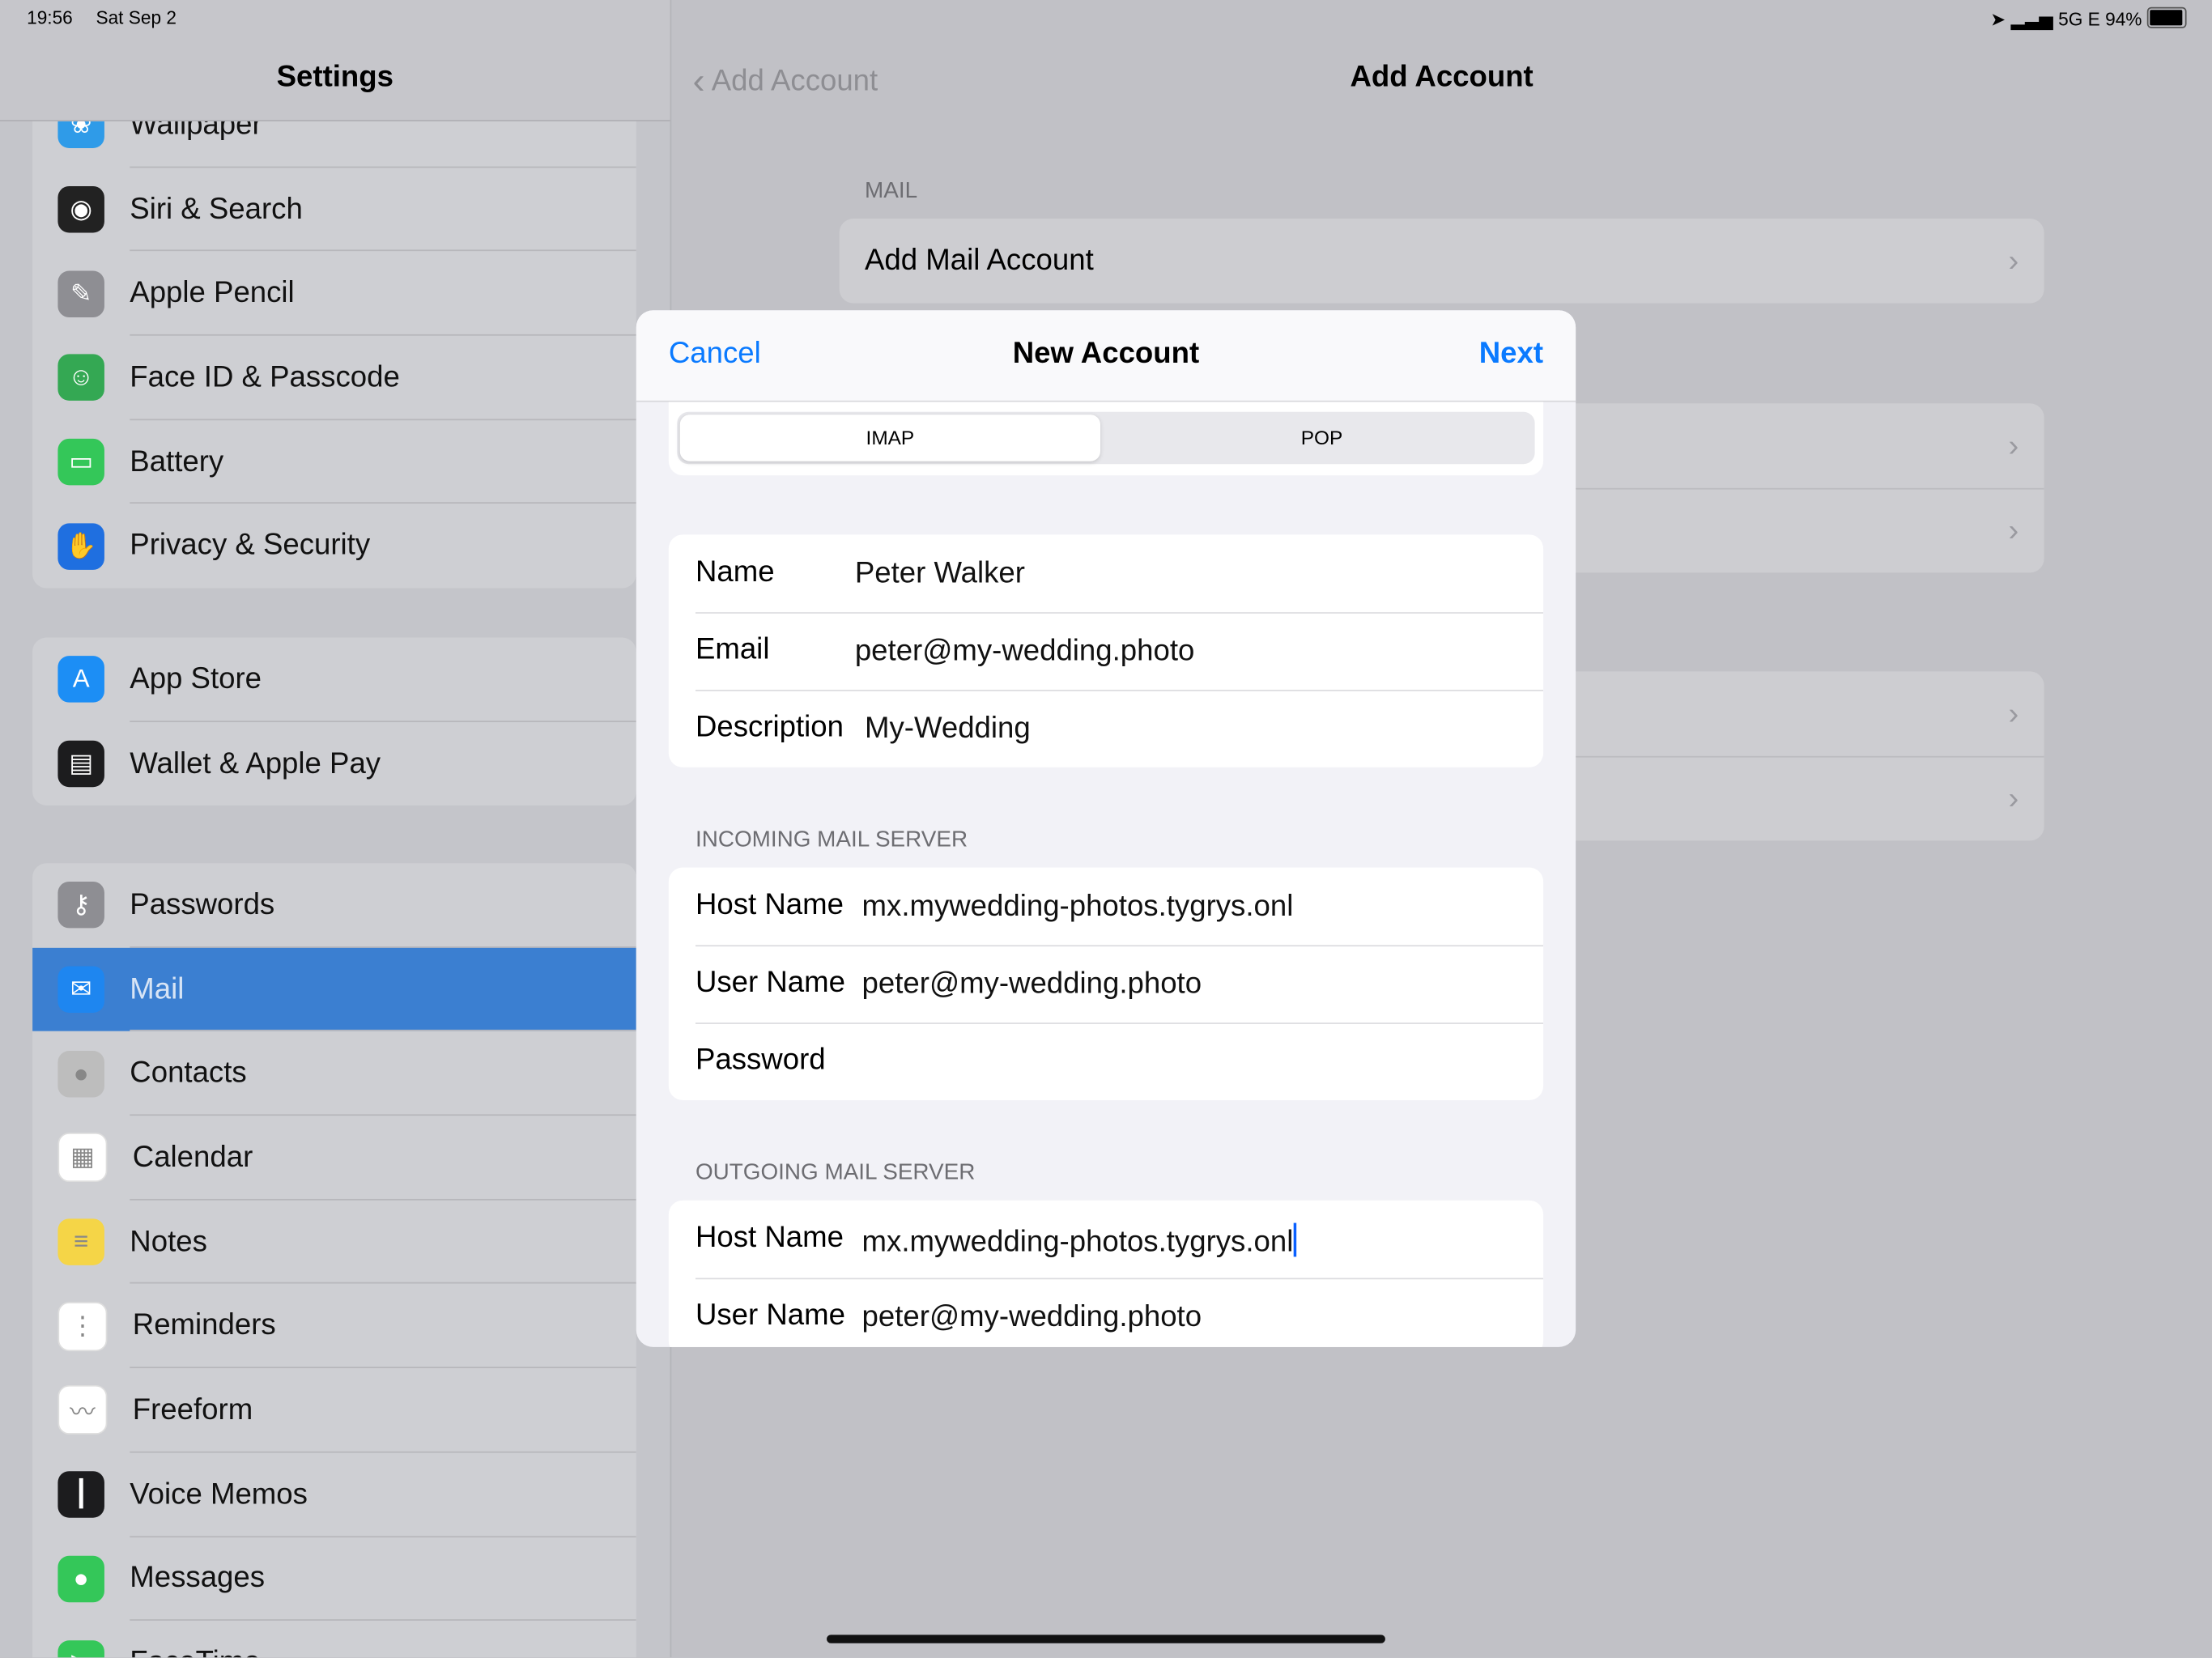 This screenshot has width=2212, height=1658. I want to click on name-row: Name Peter Walker, so click(1106, 573).